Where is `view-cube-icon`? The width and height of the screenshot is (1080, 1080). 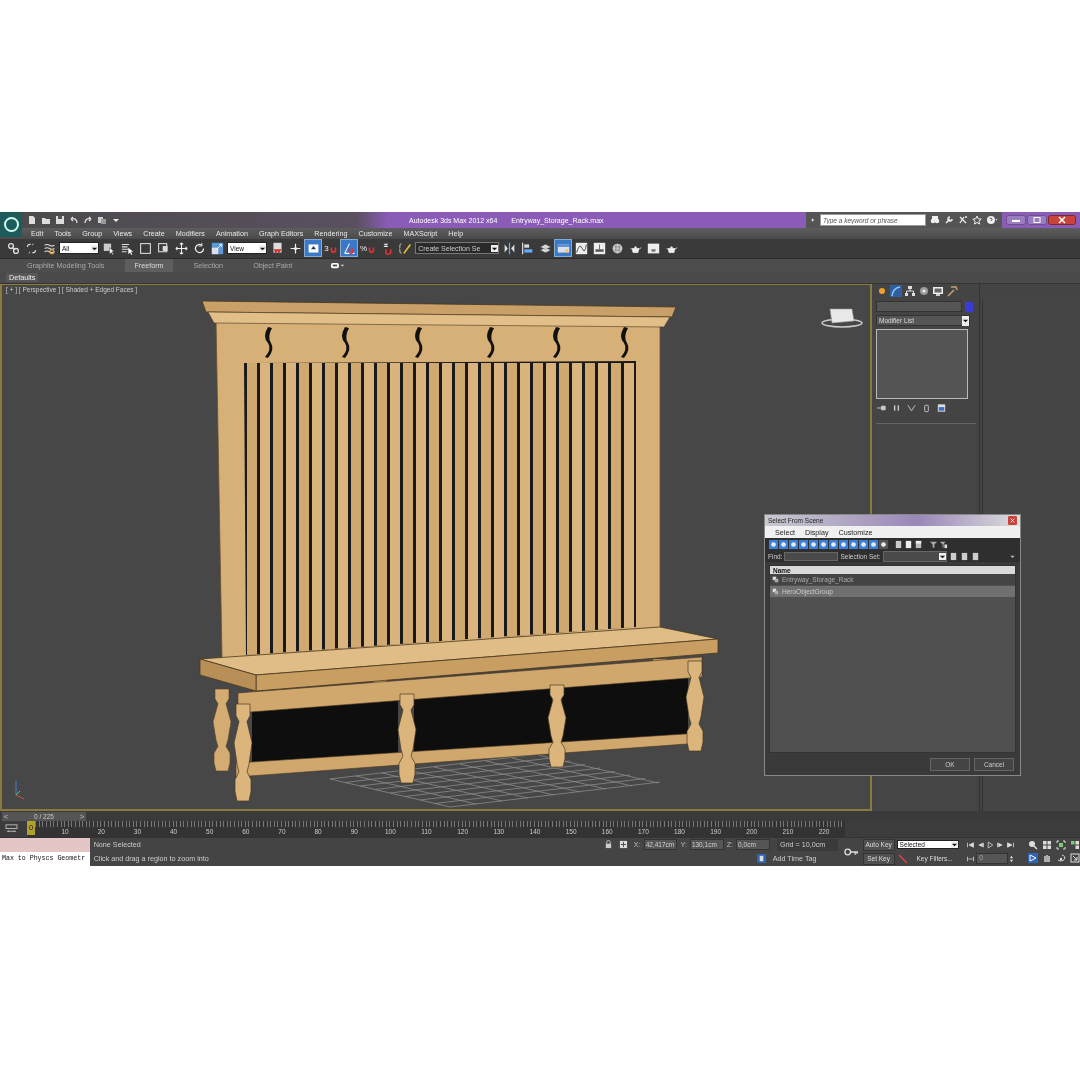 view-cube-icon is located at coordinates (842, 318).